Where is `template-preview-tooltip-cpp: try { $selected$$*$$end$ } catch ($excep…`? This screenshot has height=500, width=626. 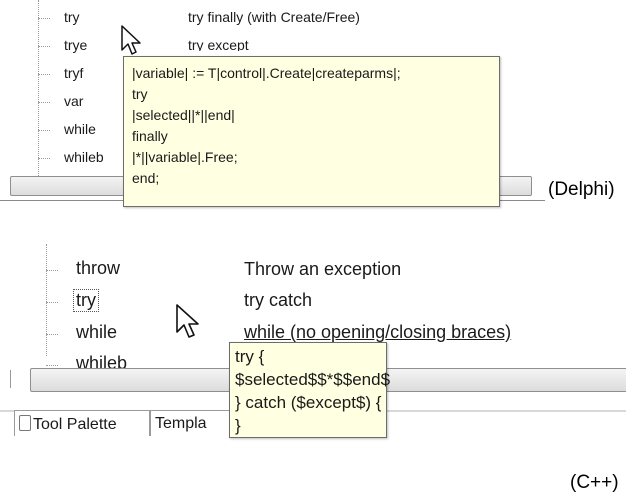 template-preview-tooltip-cpp: try { $selected$$*$$end$ } catch ($excep… is located at coordinates (310, 390).